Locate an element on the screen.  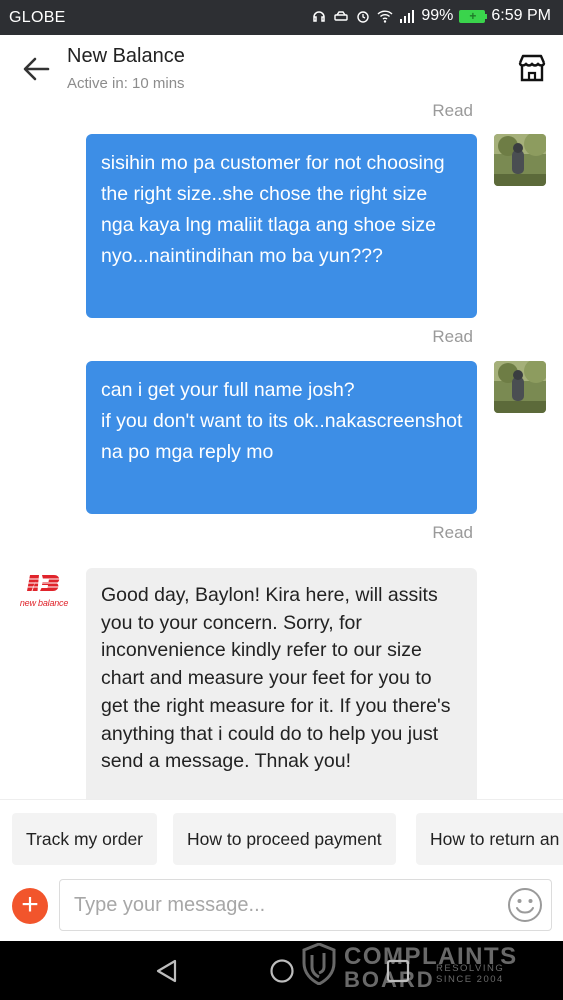
nav-back-icon is located at coordinates (167, 971).